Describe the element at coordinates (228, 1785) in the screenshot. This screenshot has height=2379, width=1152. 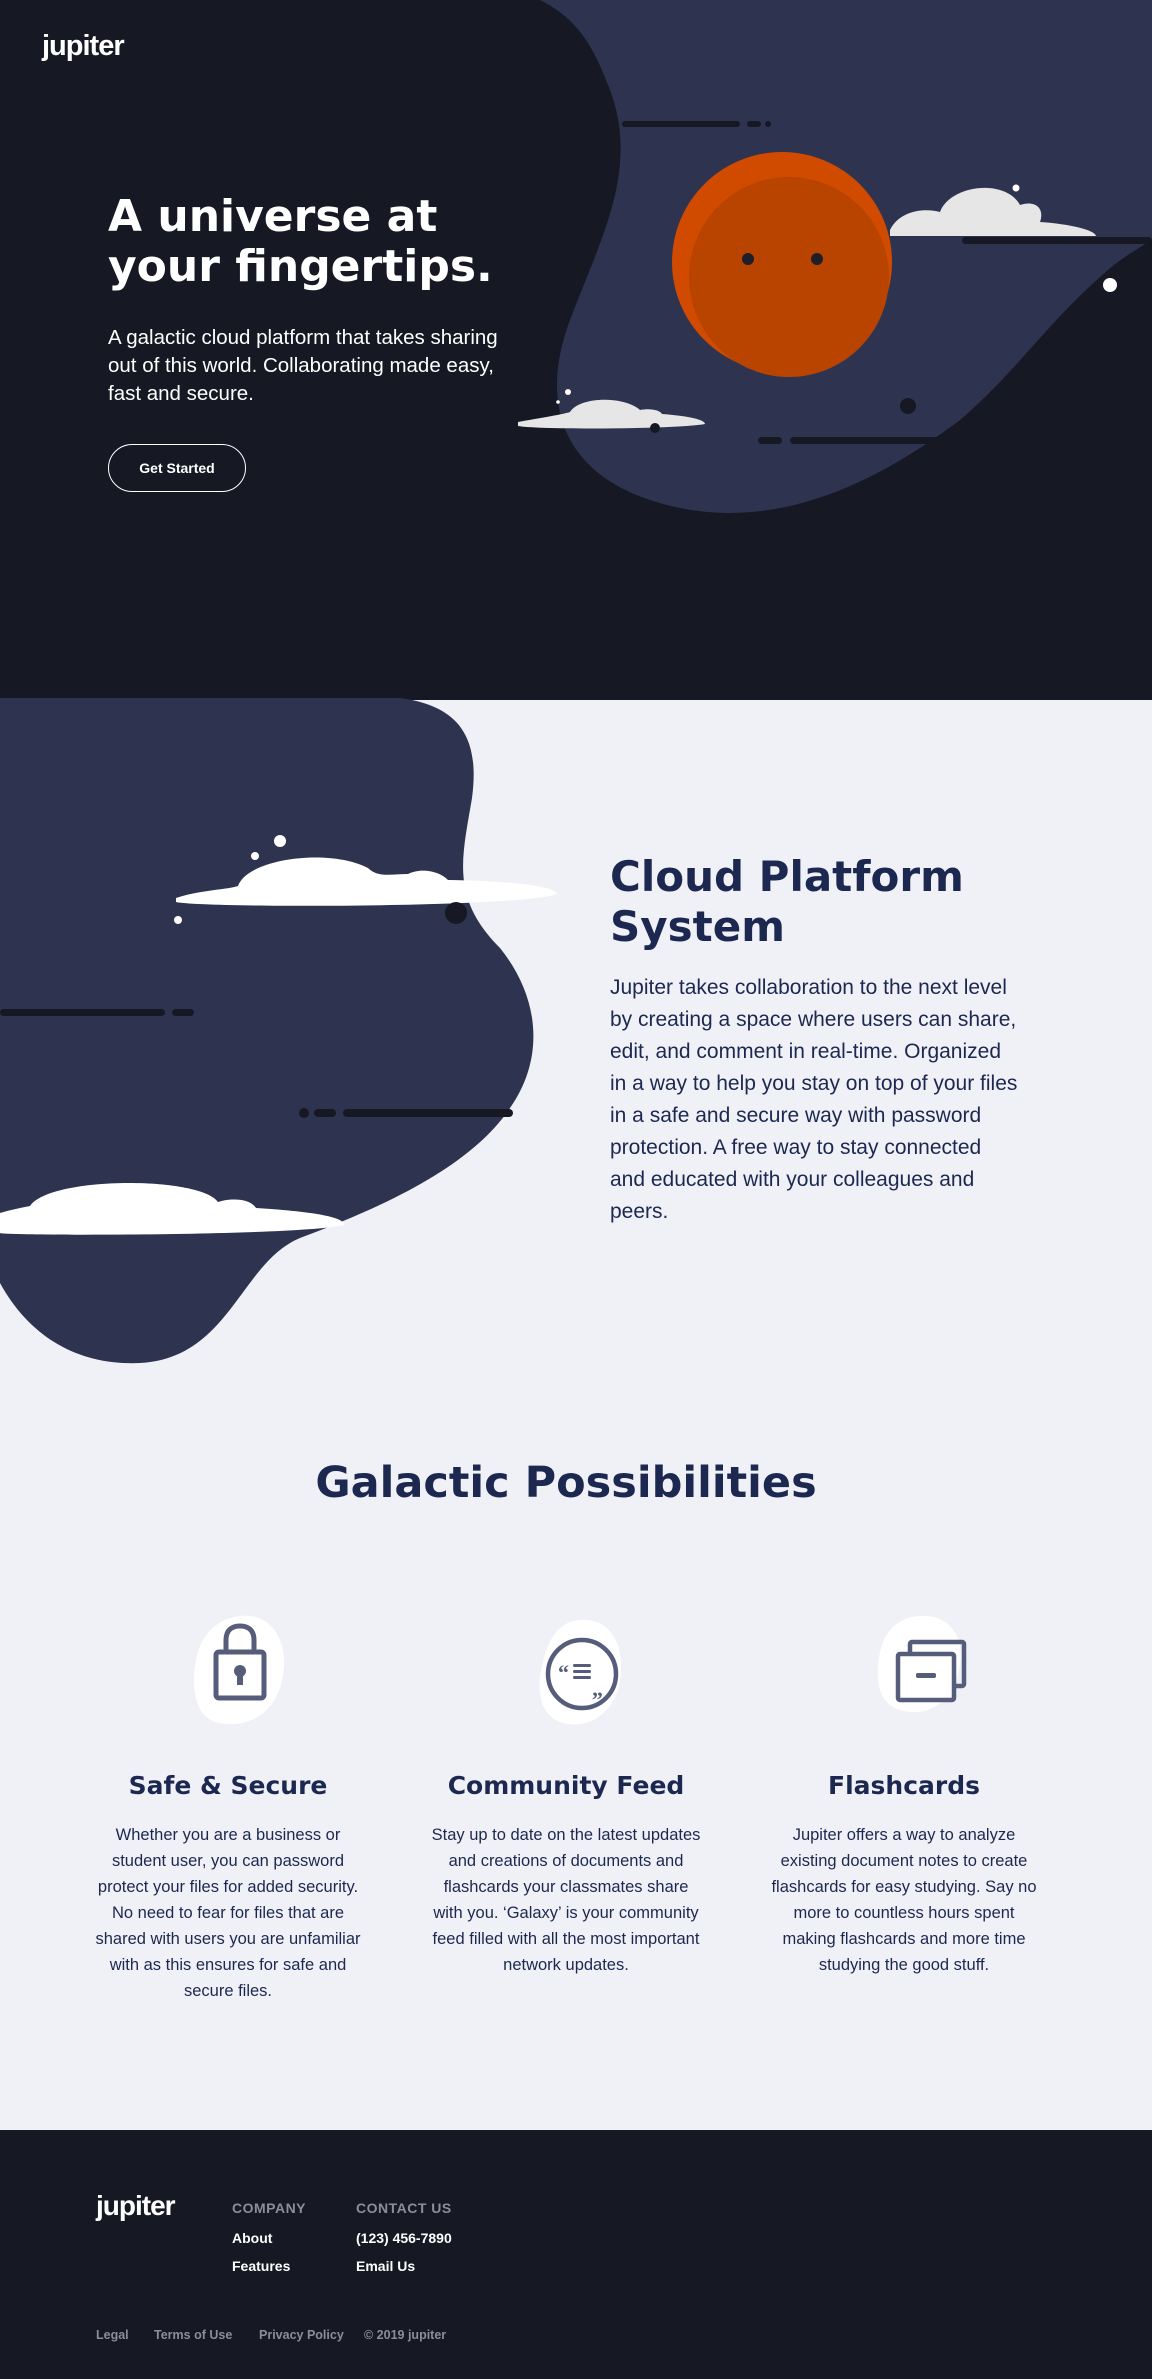
I see `feature-title: Safe & Secure` at that location.